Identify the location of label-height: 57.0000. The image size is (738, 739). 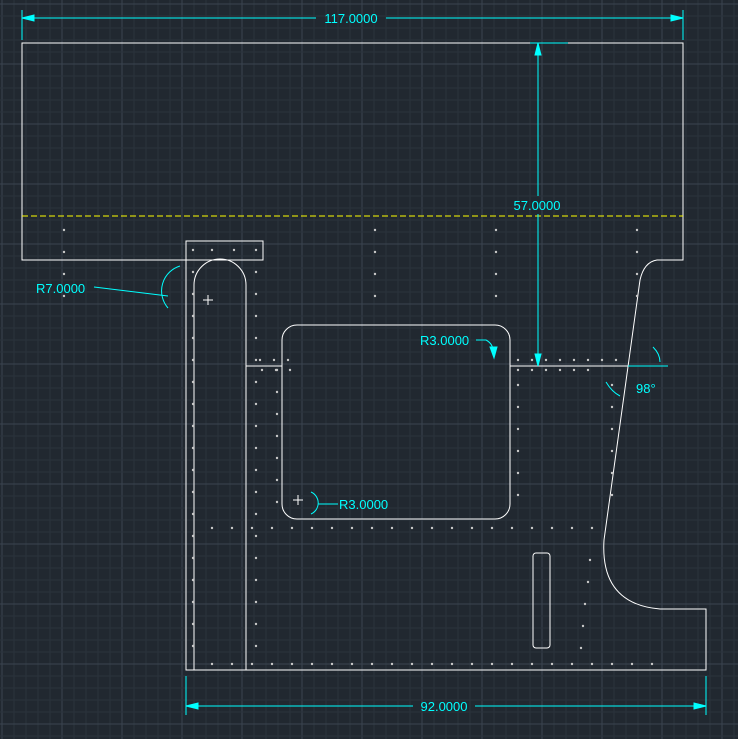
(537, 205).